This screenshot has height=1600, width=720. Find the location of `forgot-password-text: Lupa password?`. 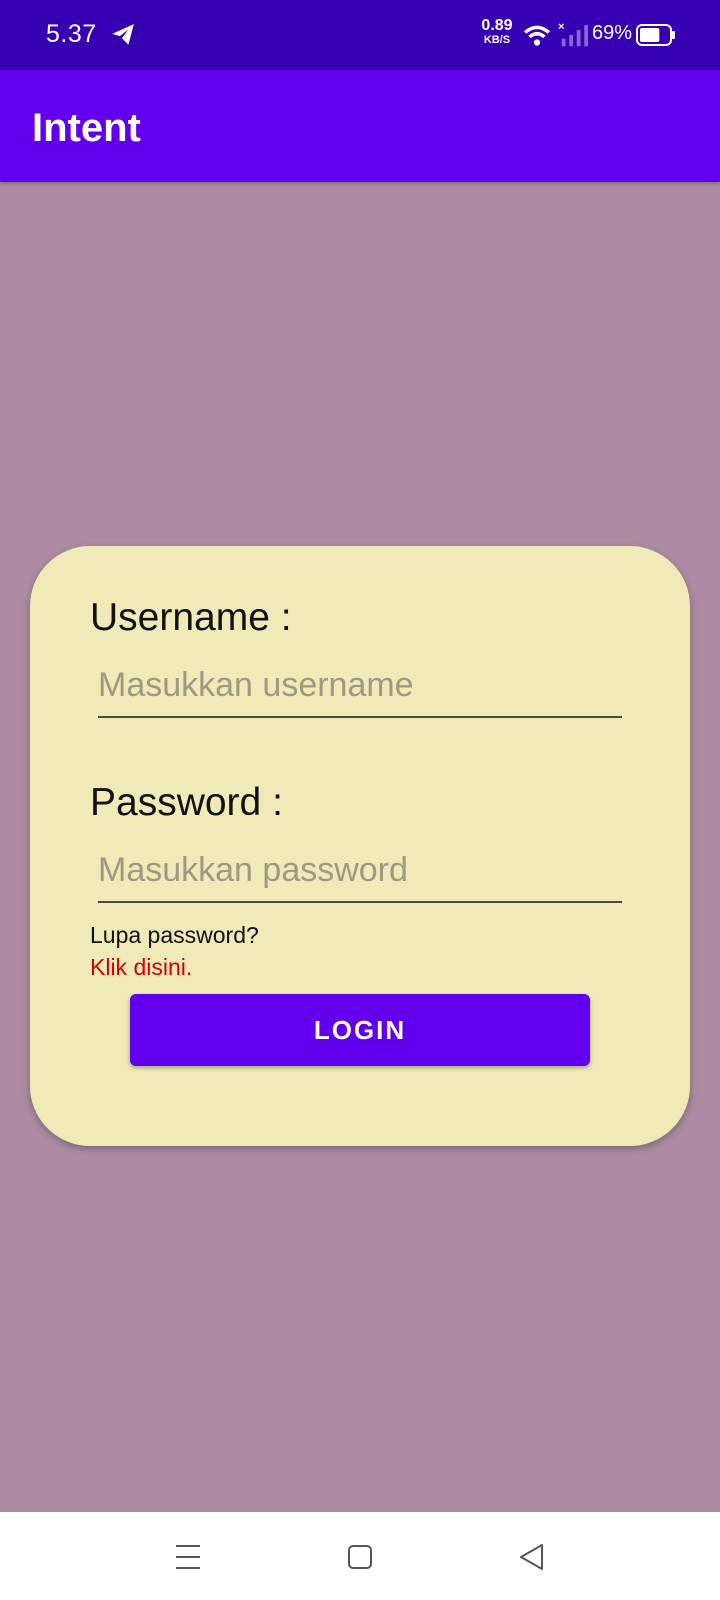

forgot-password-text: Lupa password? is located at coordinates (174, 935).